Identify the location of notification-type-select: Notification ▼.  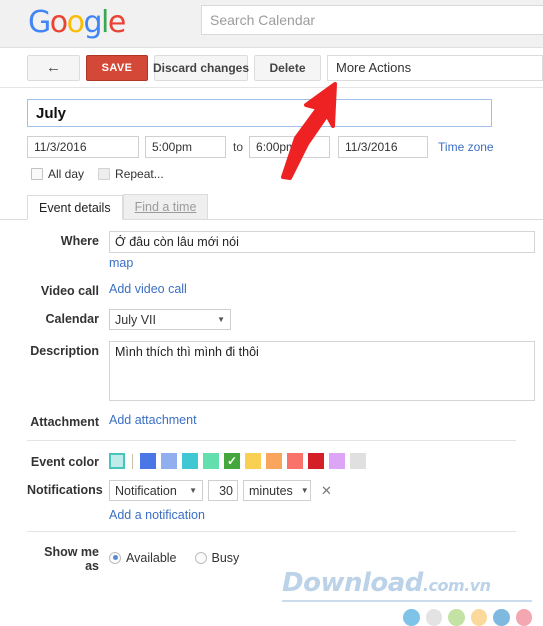
(156, 490).